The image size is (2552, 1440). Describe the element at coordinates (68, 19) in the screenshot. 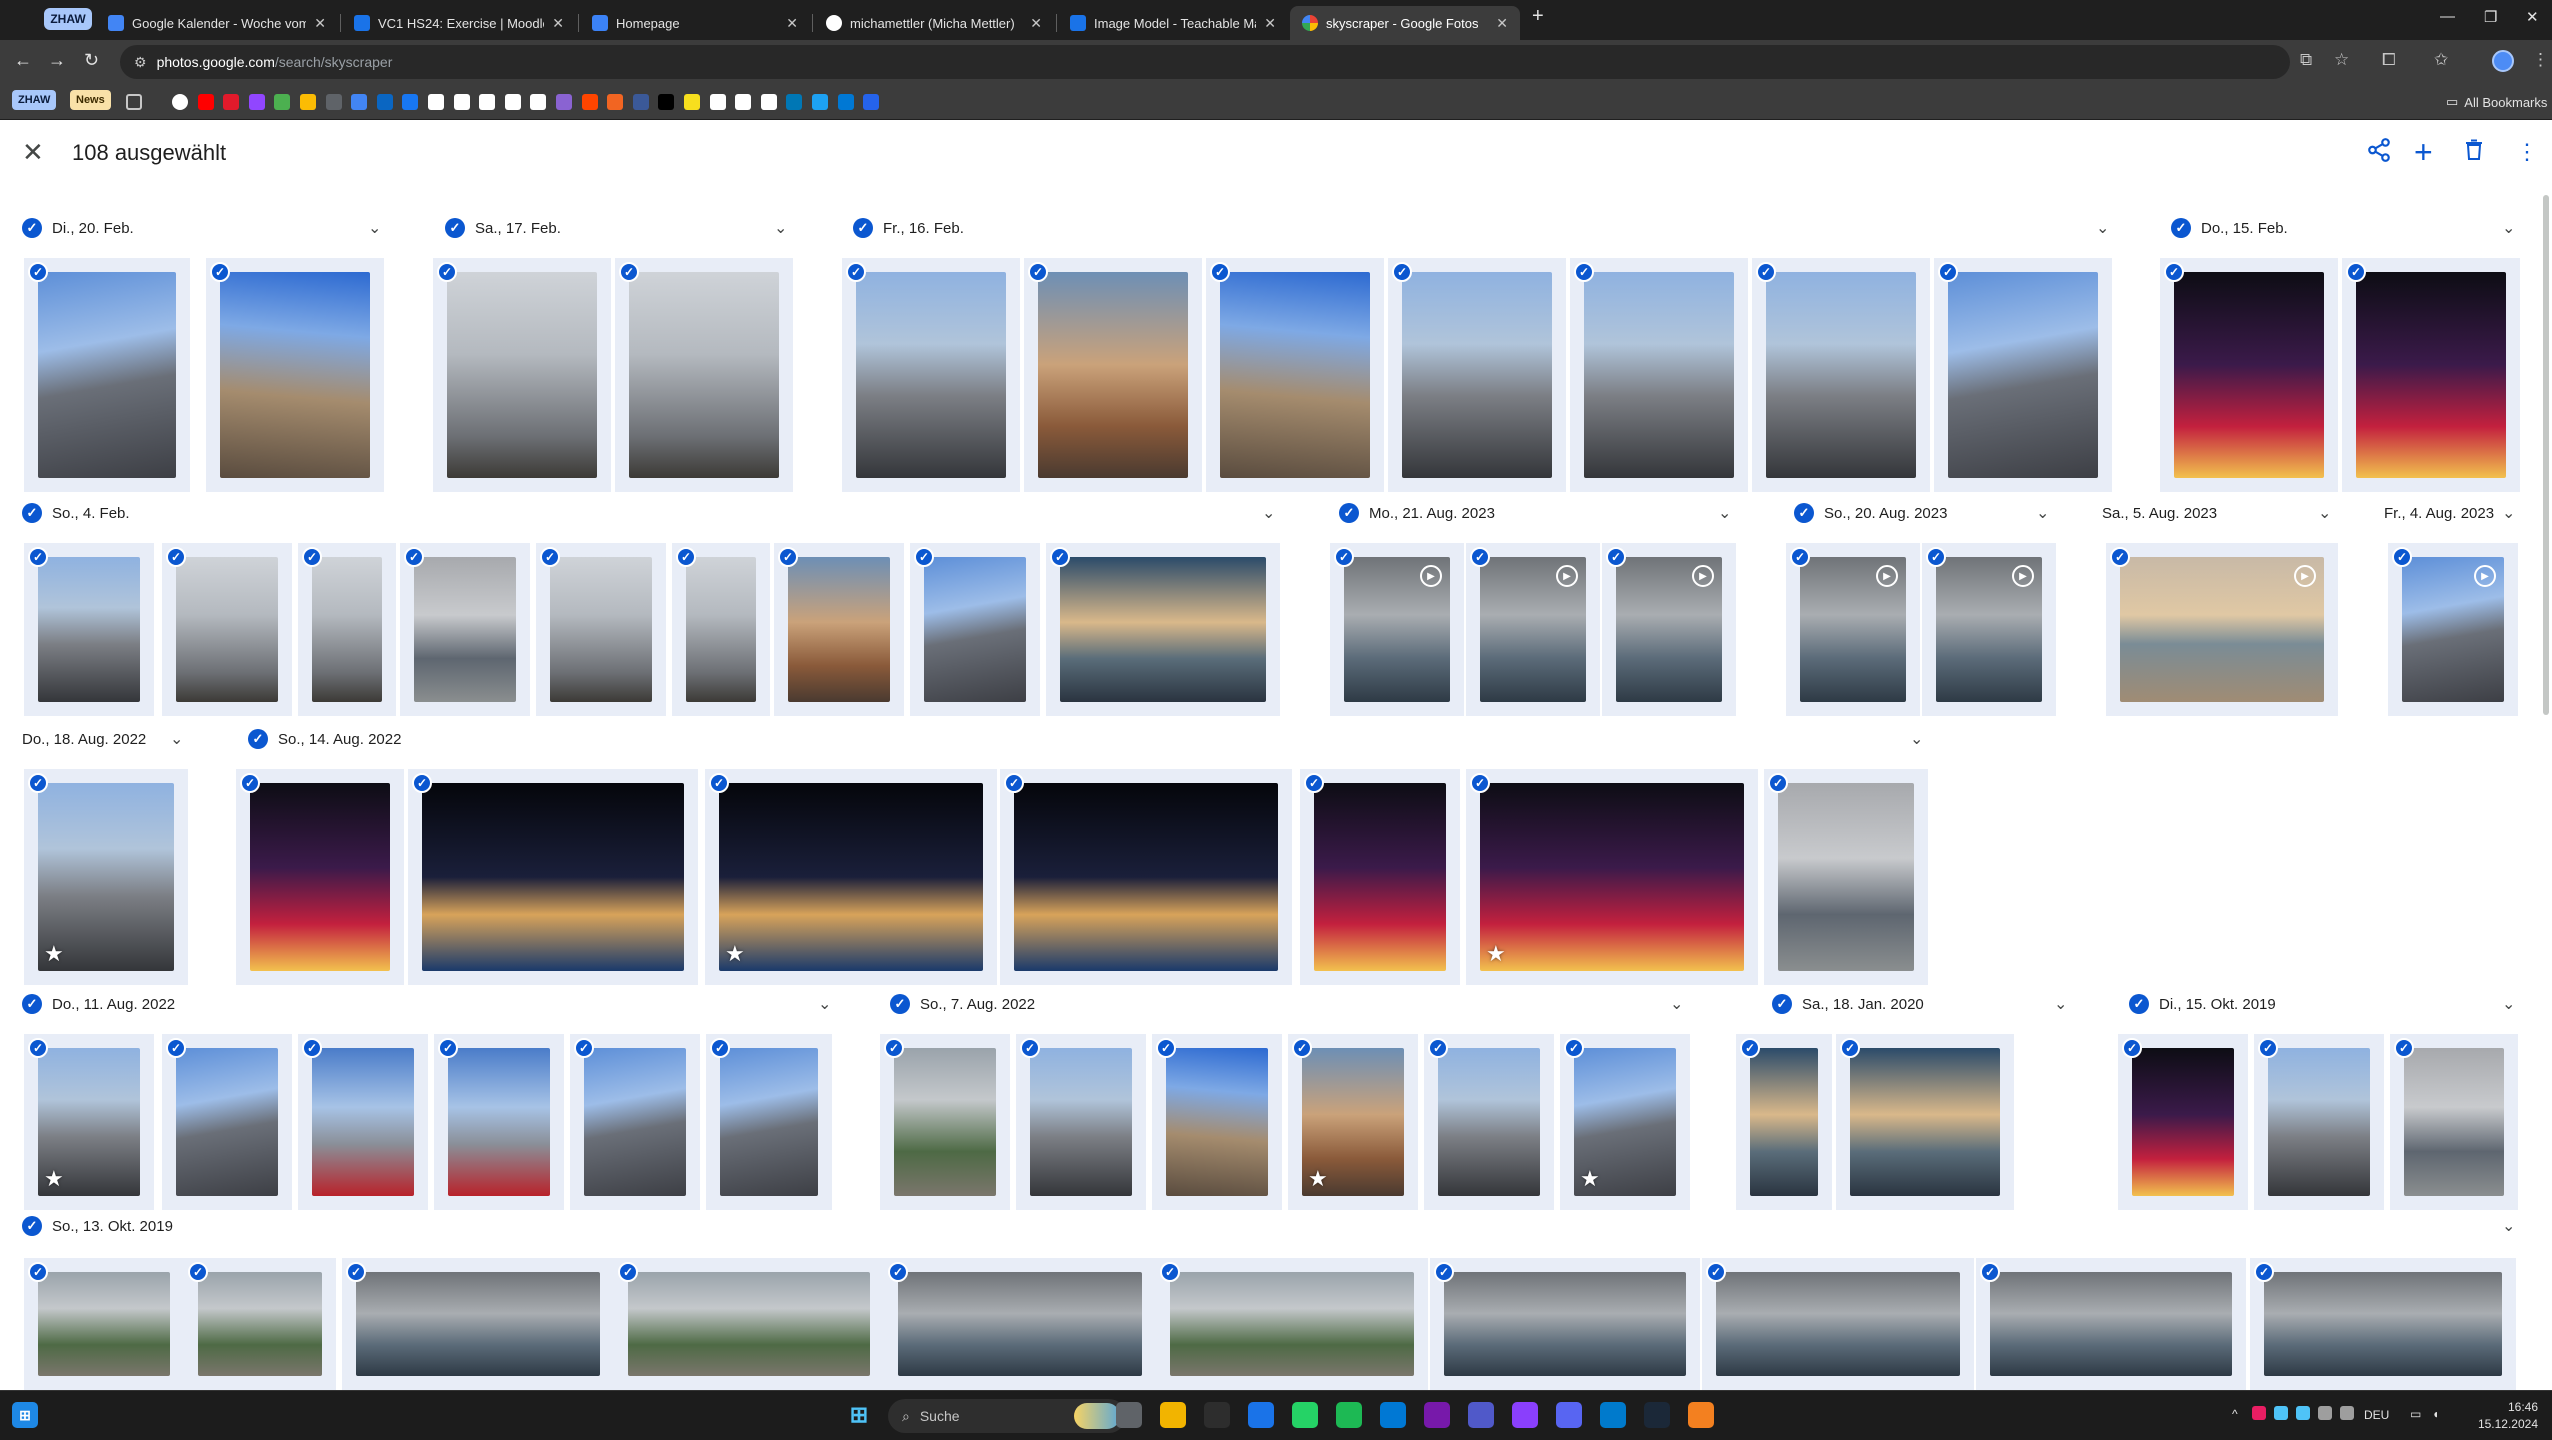

I see `tab-zhaw-group: ZHAW` at that location.